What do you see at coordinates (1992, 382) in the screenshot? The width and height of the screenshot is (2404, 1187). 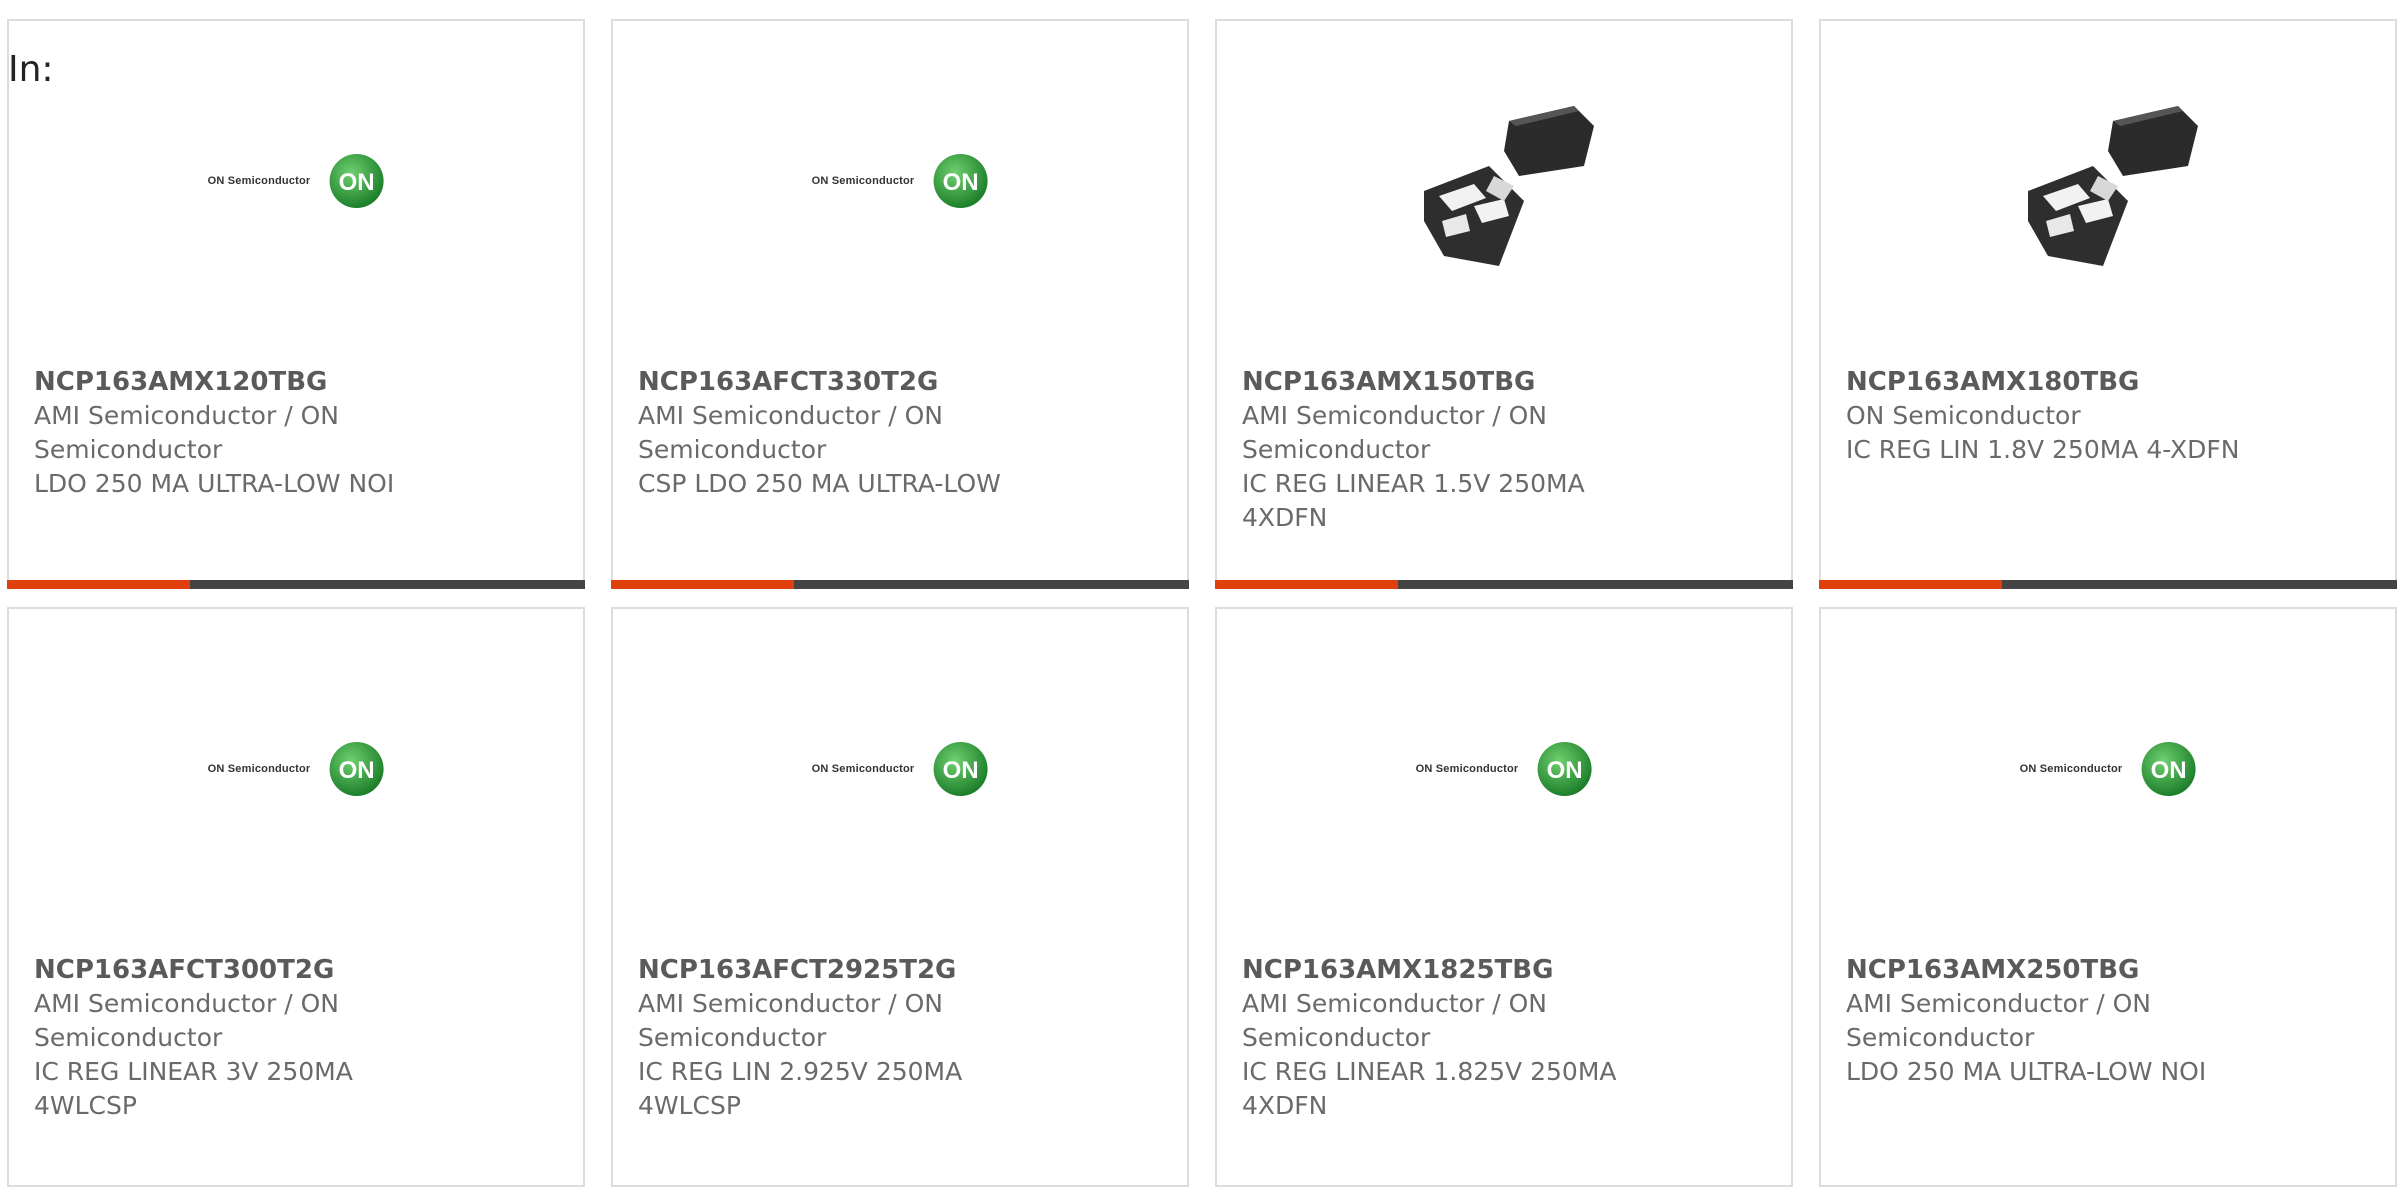 I see `part-number: NCP163AMX180TBG` at bounding box center [1992, 382].